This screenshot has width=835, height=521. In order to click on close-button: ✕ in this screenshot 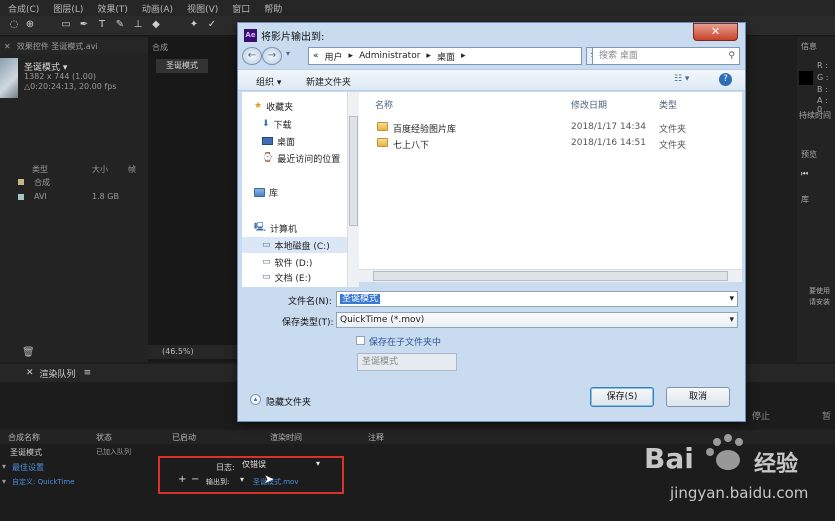, I will do `click(715, 32)`.